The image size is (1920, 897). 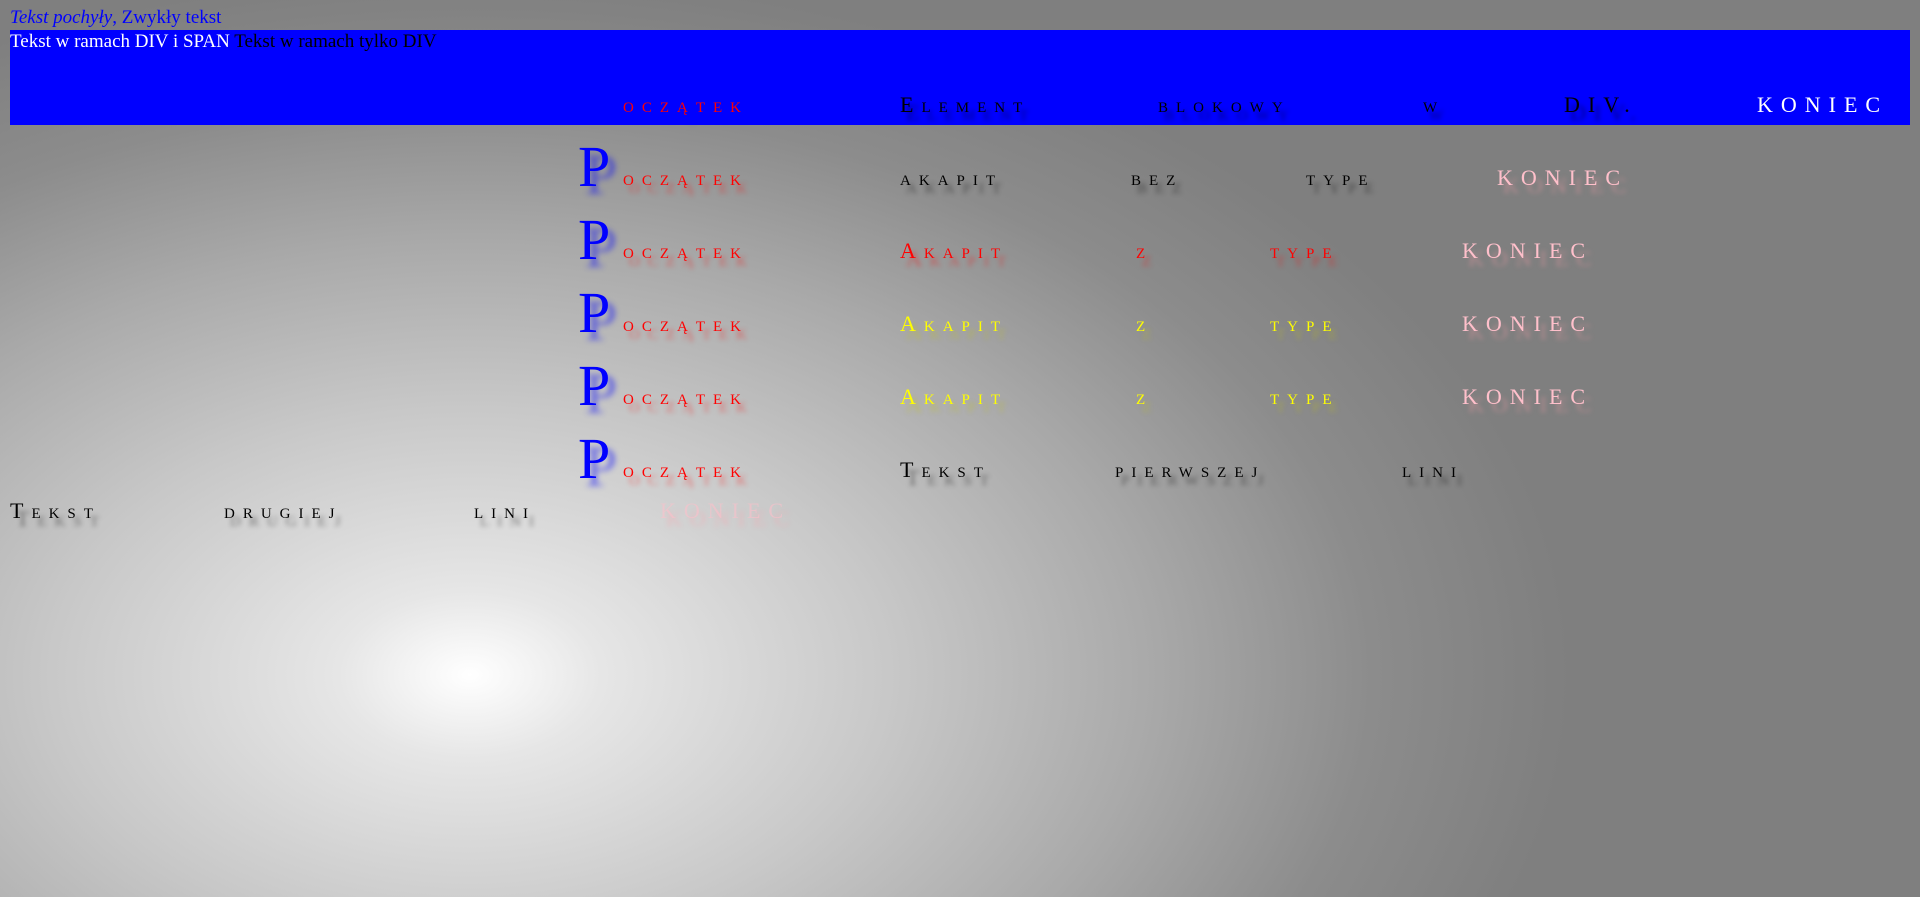 What do you see at coordinates (55, 510) in the screenshot?
I see `second-line-word-1: Tekst` at bounding box center [55, 510].